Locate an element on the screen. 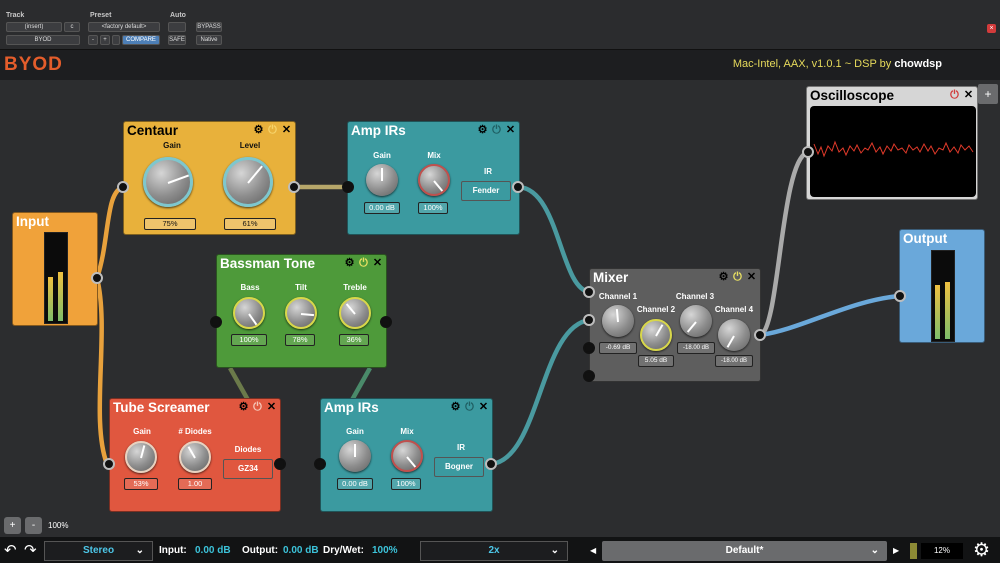 The image size is (1000, 563). amp-irs-input-port is located at coordinates (348, 187).